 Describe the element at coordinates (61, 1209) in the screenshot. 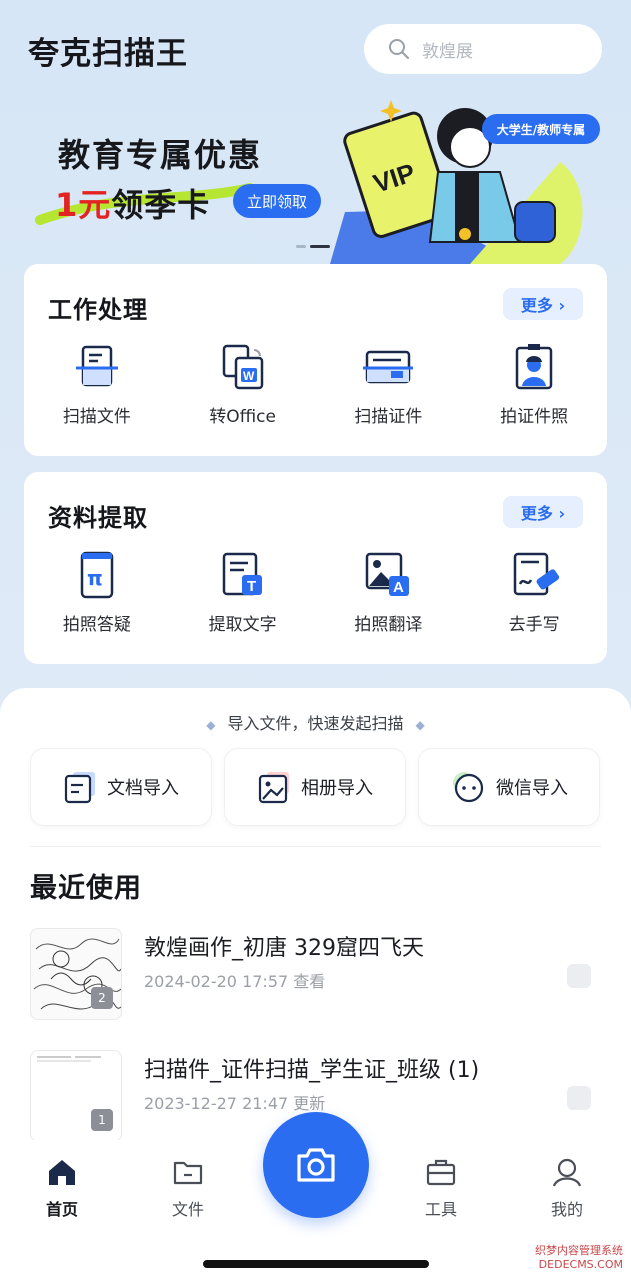

I see `tab-label: 首页` at that location.